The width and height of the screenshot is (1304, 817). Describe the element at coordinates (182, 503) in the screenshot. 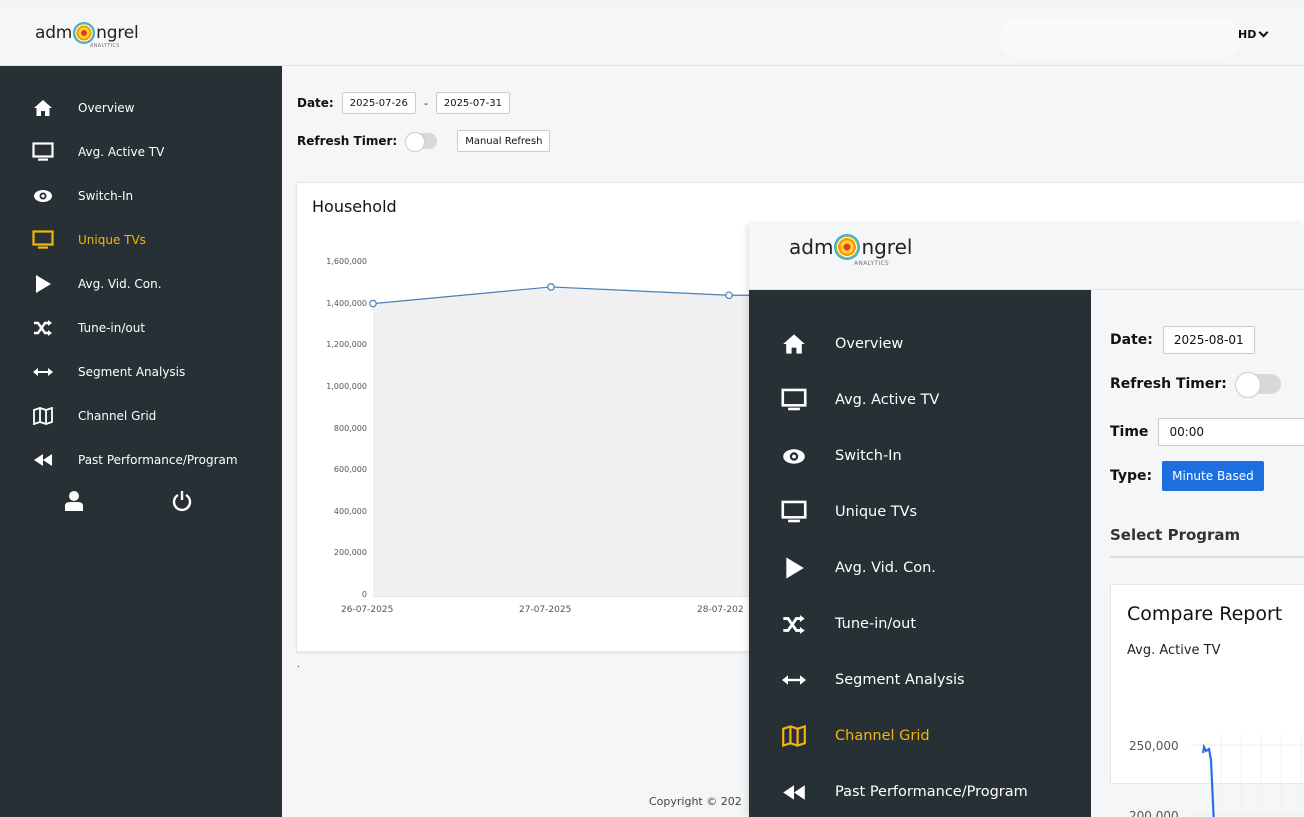

I see `power-icon` at that location.